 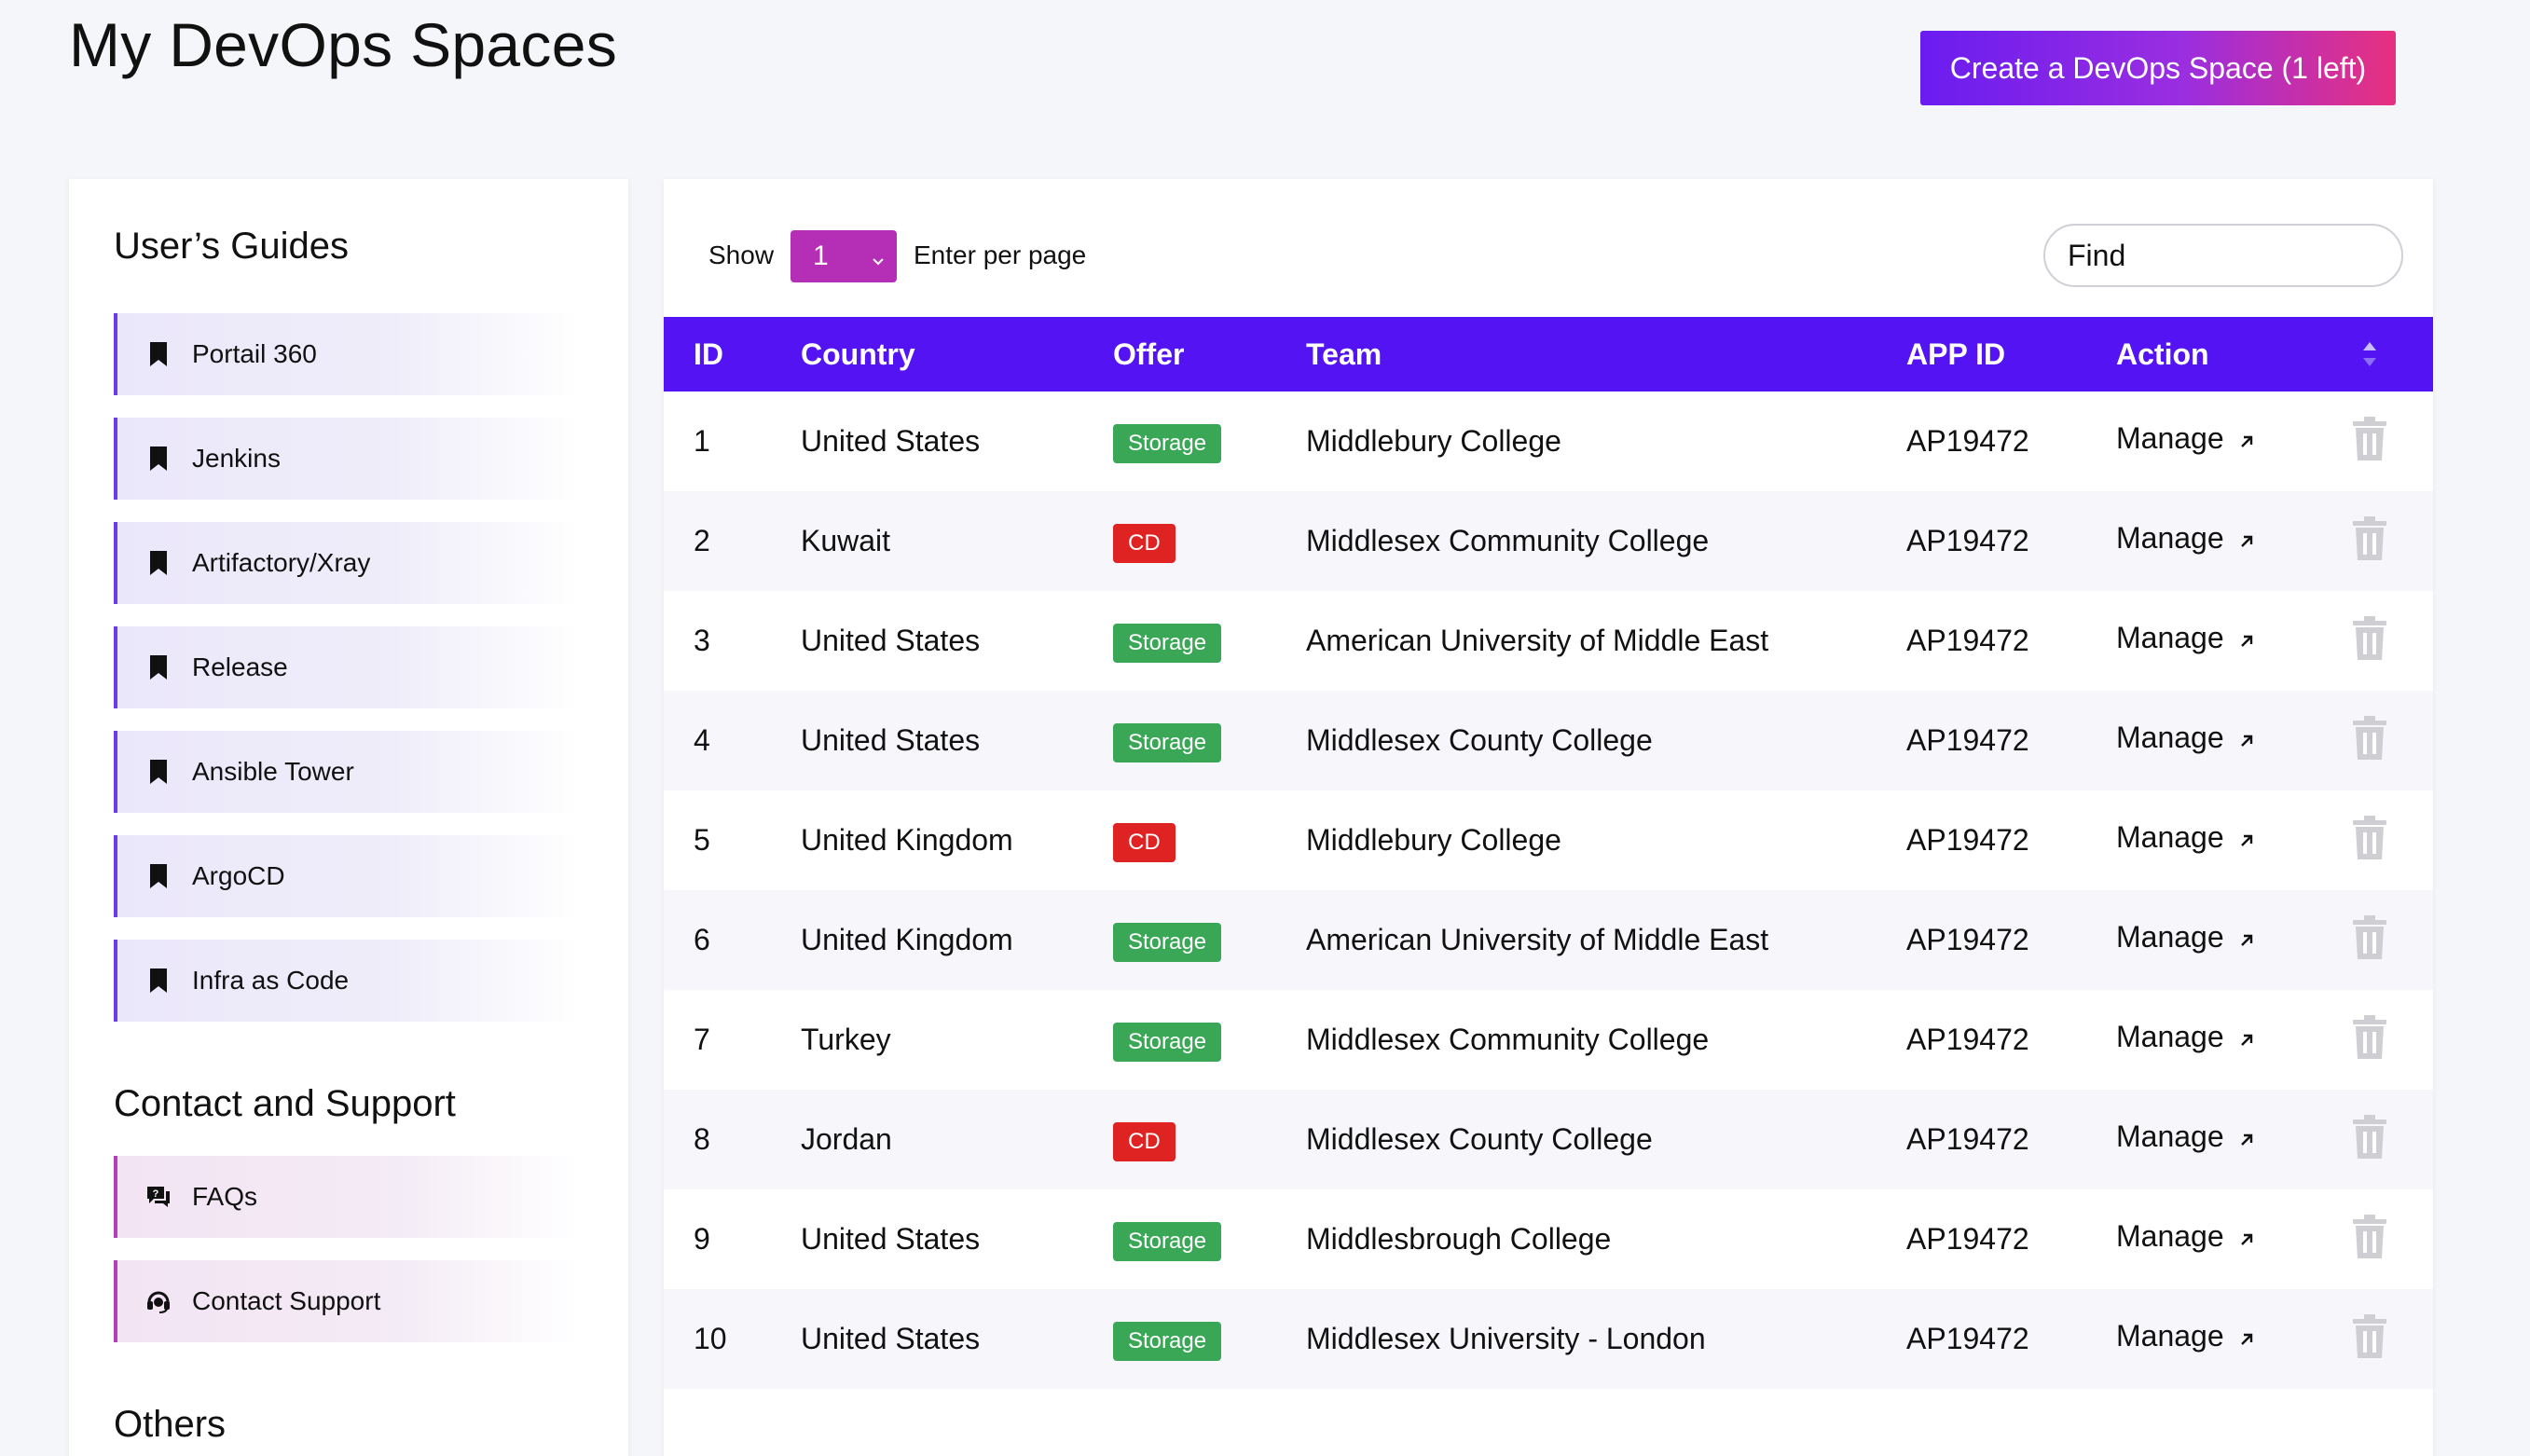 I want to click on cell-country: Turkey, so click(x=846, y=1039).